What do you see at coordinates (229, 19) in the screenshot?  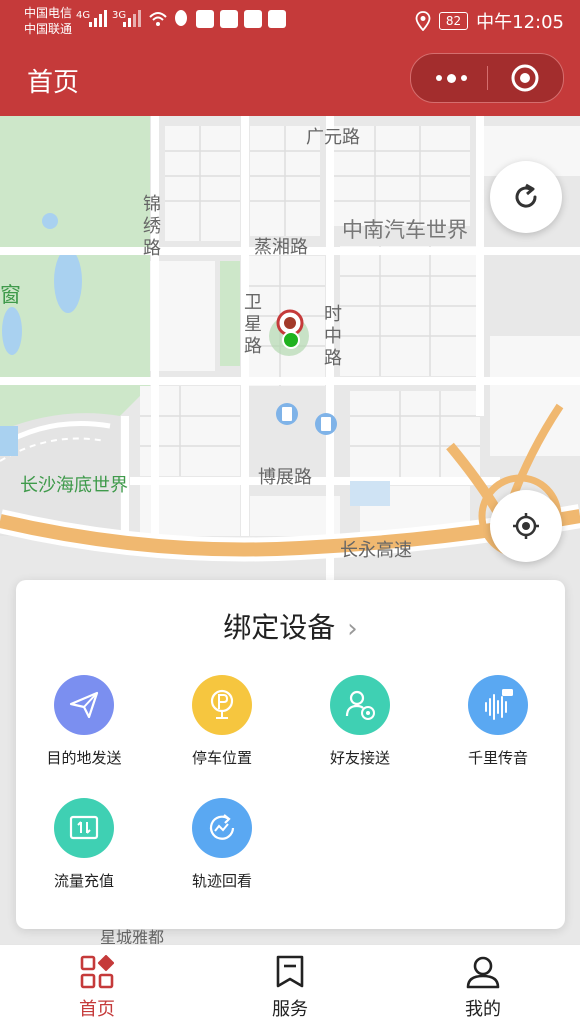 I see `video-app-icon` at bounding box center [229, 19].